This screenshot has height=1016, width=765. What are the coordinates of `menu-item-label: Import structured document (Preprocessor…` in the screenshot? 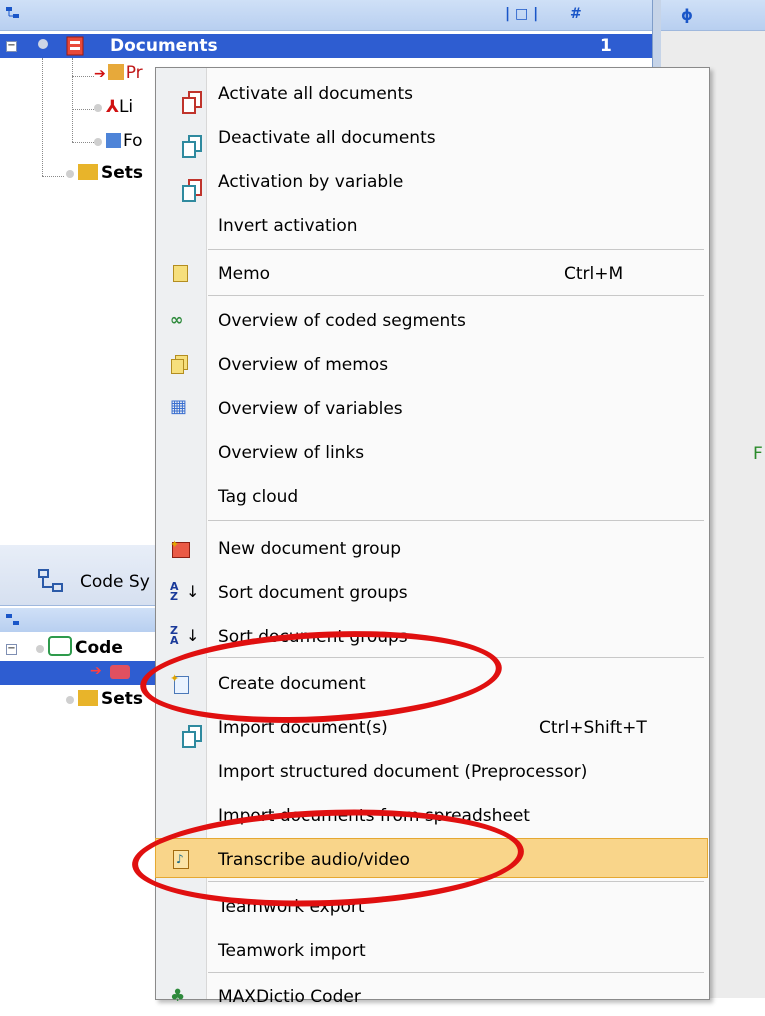 It's located at (403, 772).